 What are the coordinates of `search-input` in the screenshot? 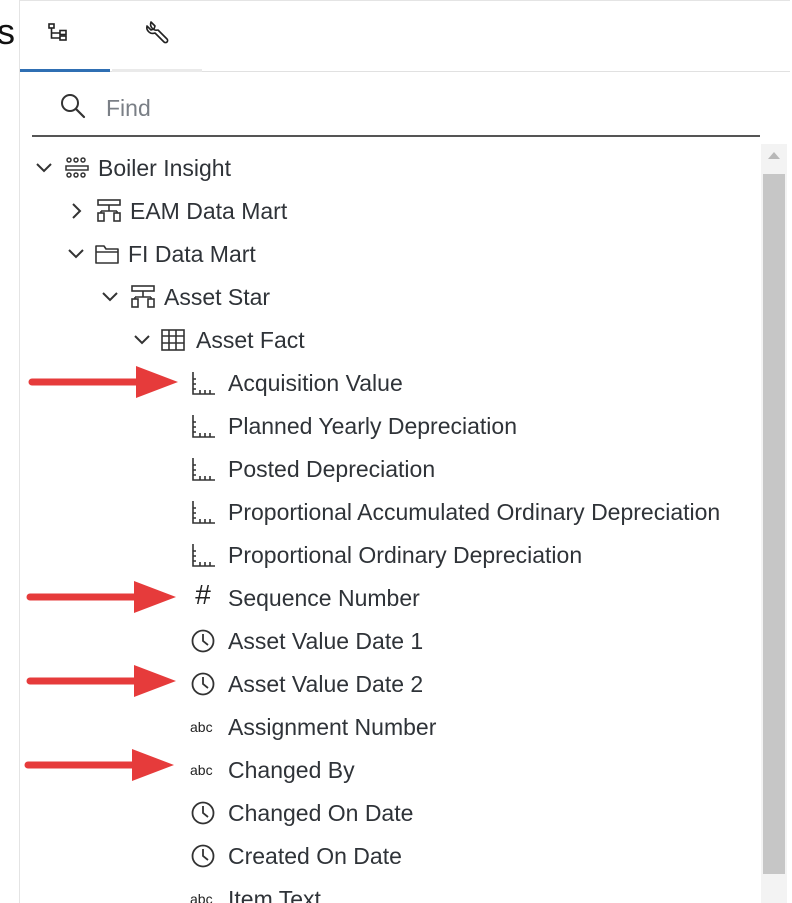 It's located at (416, 108).